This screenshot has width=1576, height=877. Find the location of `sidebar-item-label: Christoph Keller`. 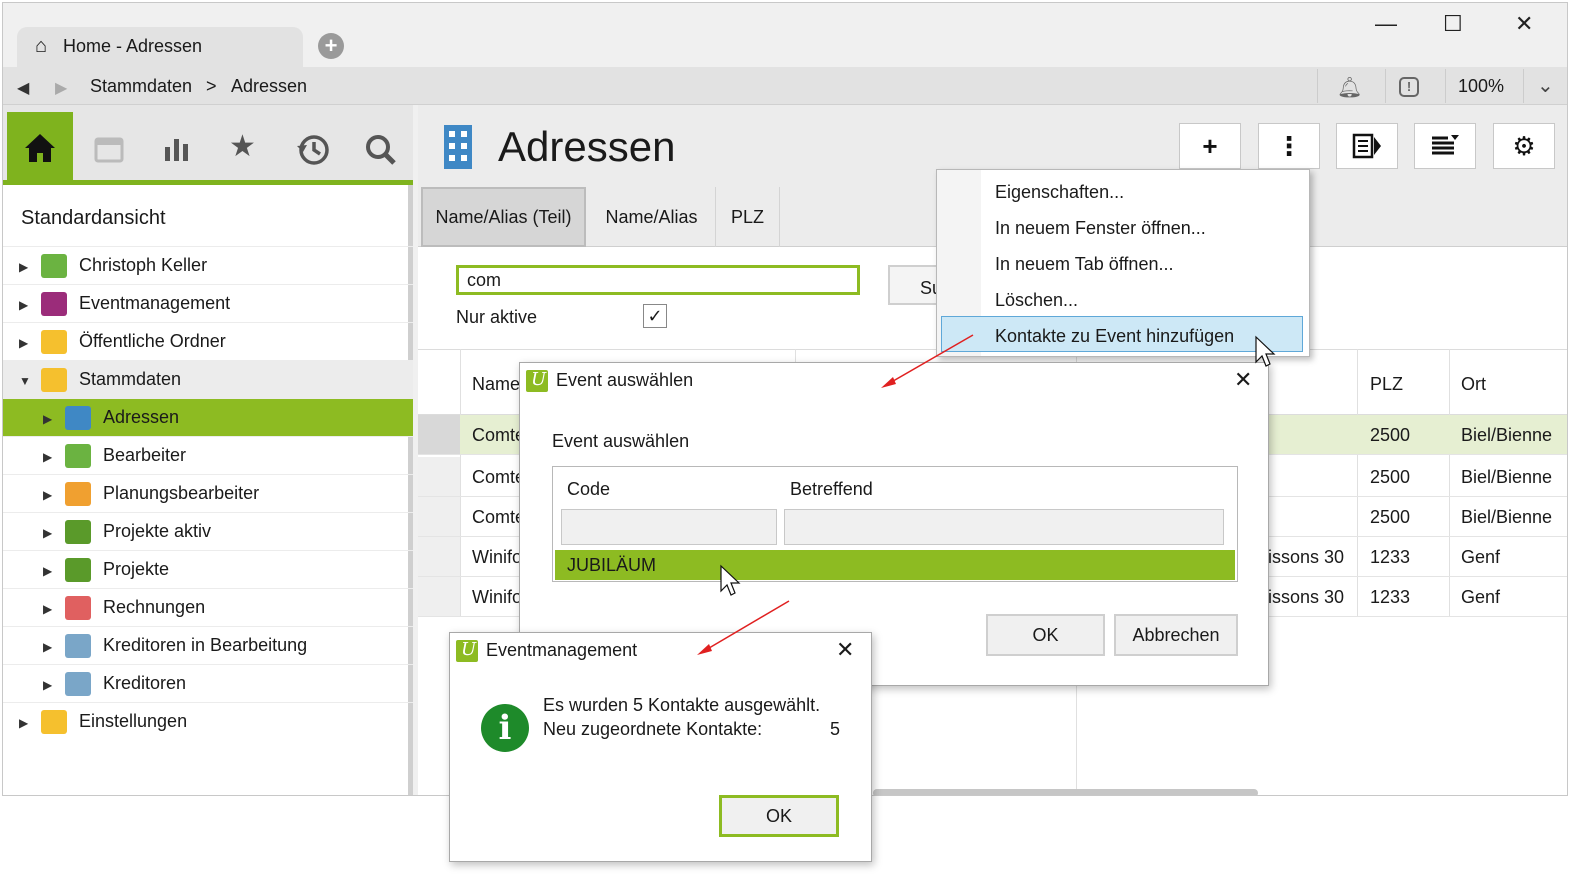

sidebar-item-label: Christoph Keller is located at coordinates (143, 265).